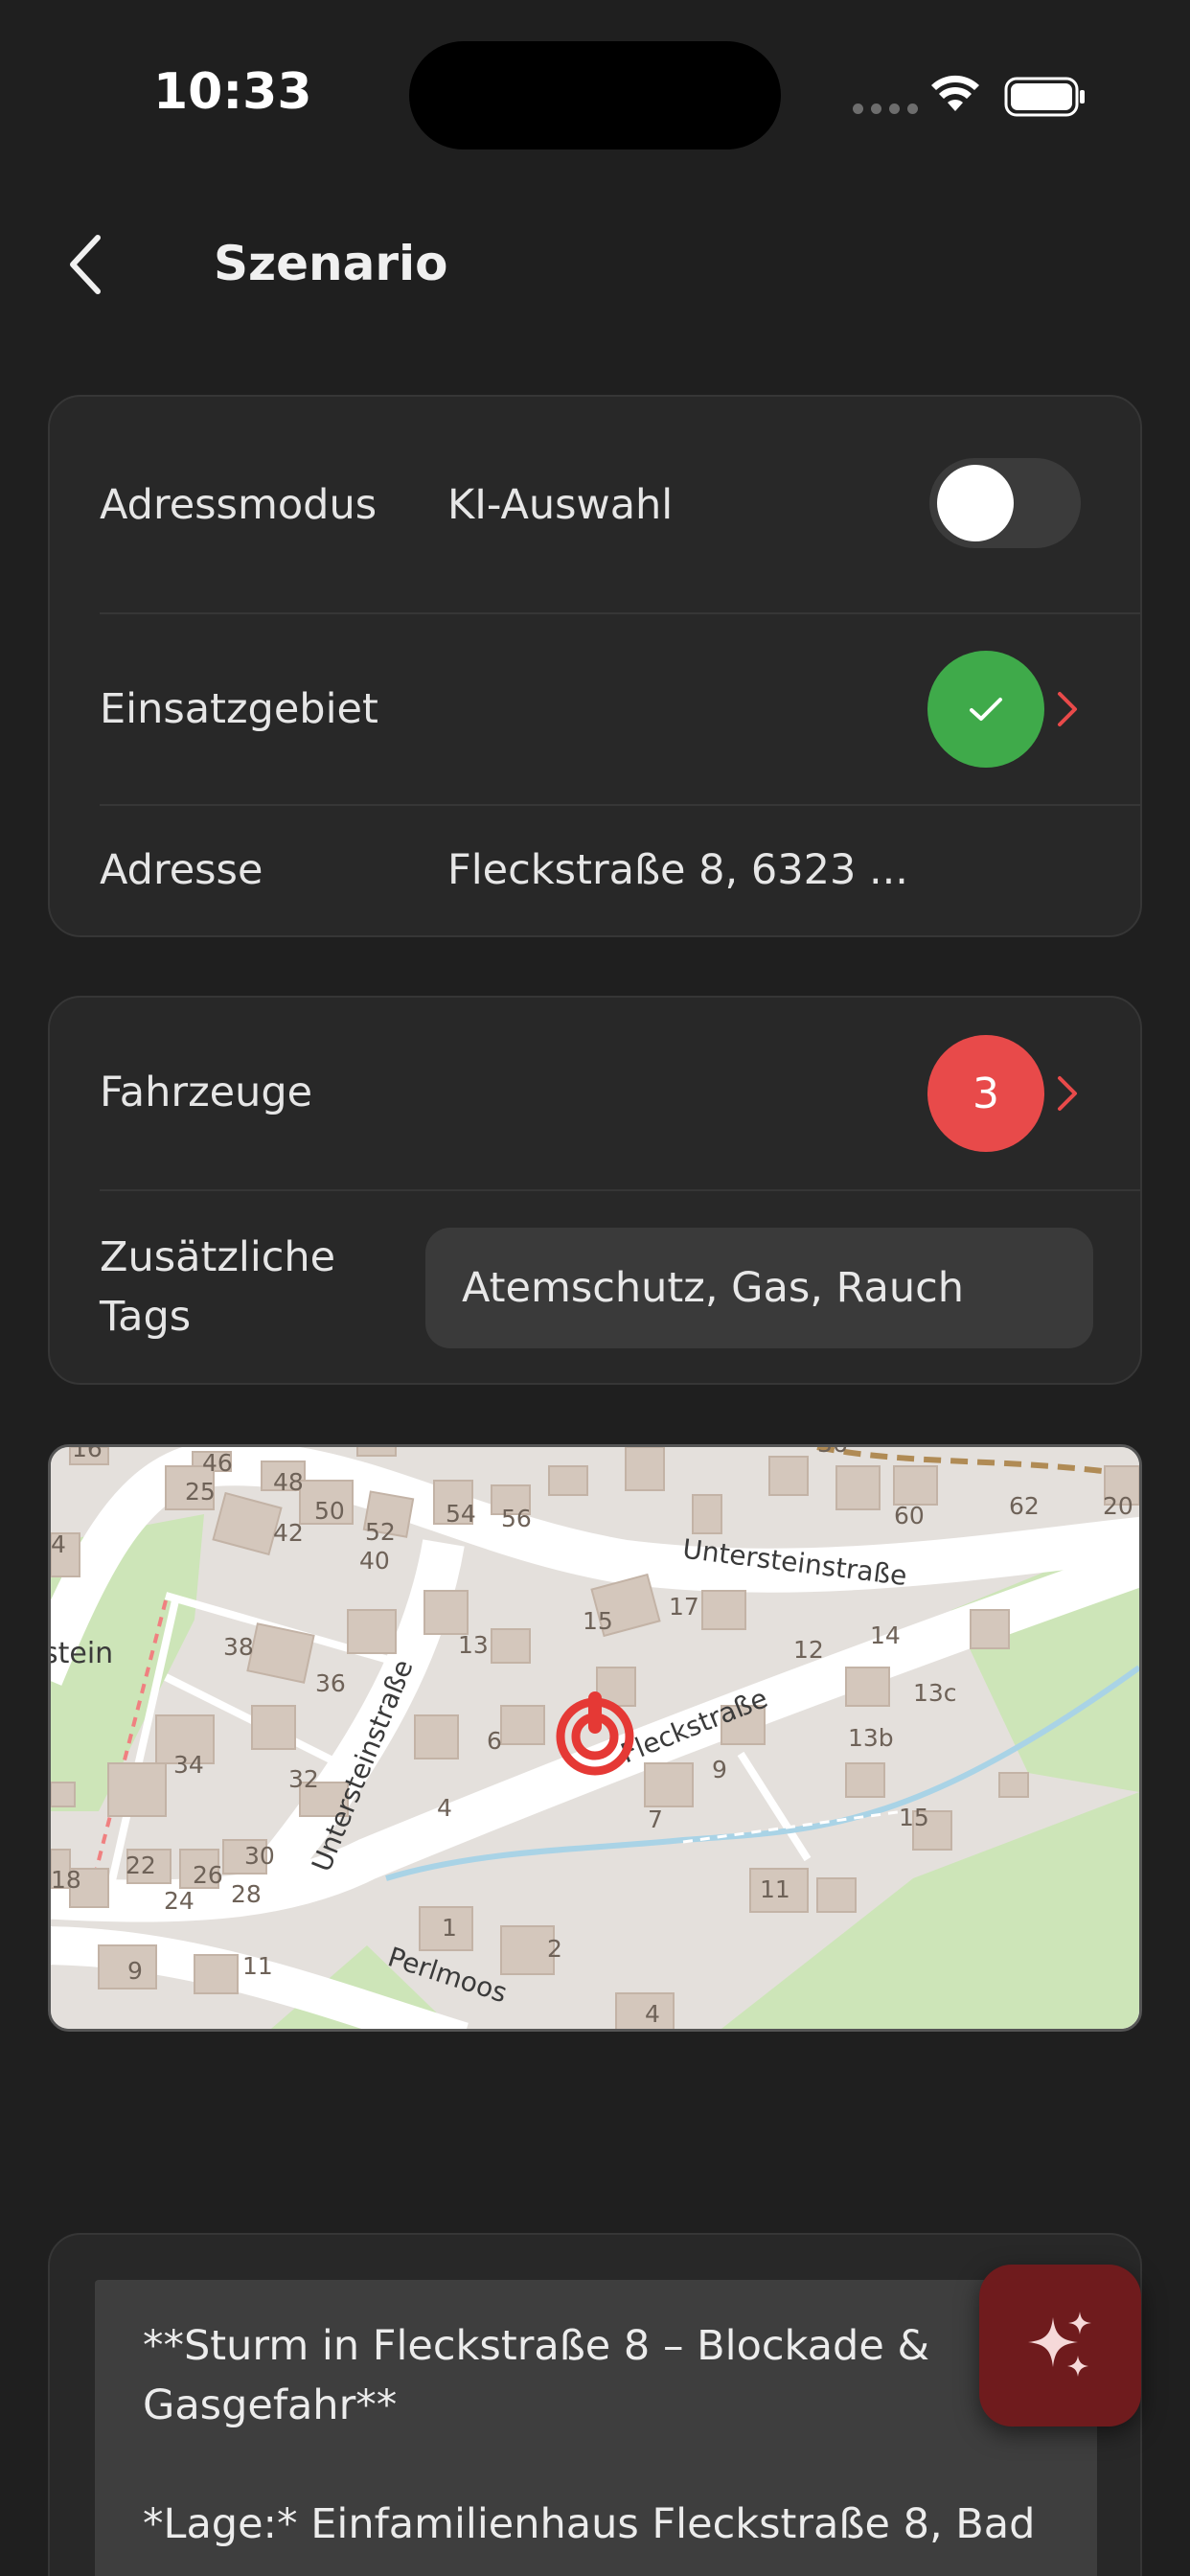 This screenshot has width=1190, height=2576. I want to click on tags-label: Zusätzliche Tags, so click(218, 1287).